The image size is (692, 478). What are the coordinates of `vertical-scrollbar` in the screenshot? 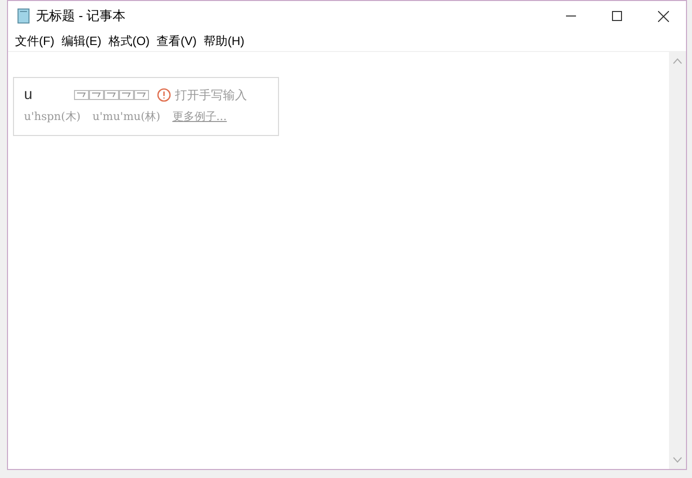 It's located at (677, 260).